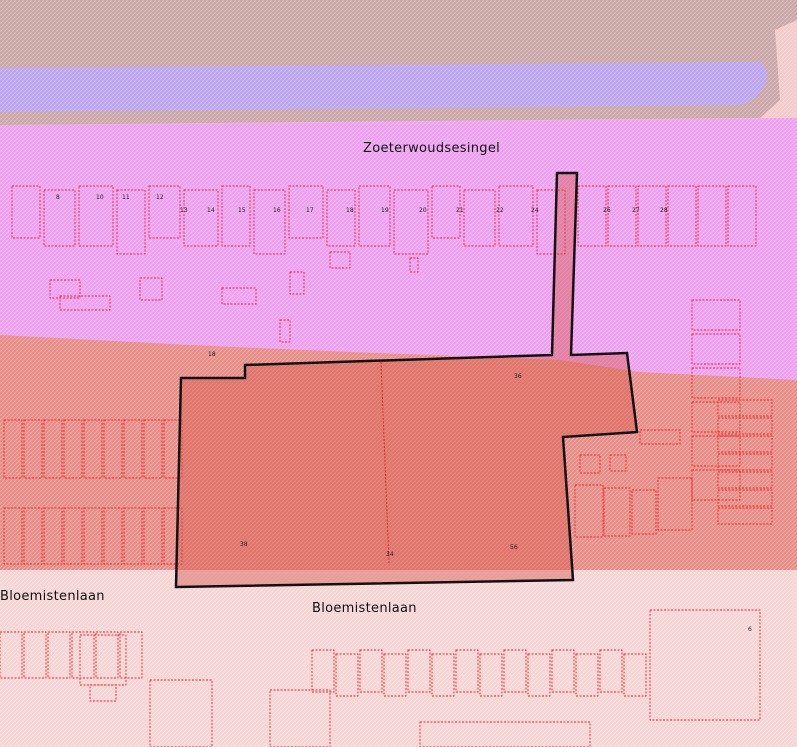  What do you see at coordinates (211, 210) in the screenshot?
I see `house-number: 14` at bounding box center [211, 210].